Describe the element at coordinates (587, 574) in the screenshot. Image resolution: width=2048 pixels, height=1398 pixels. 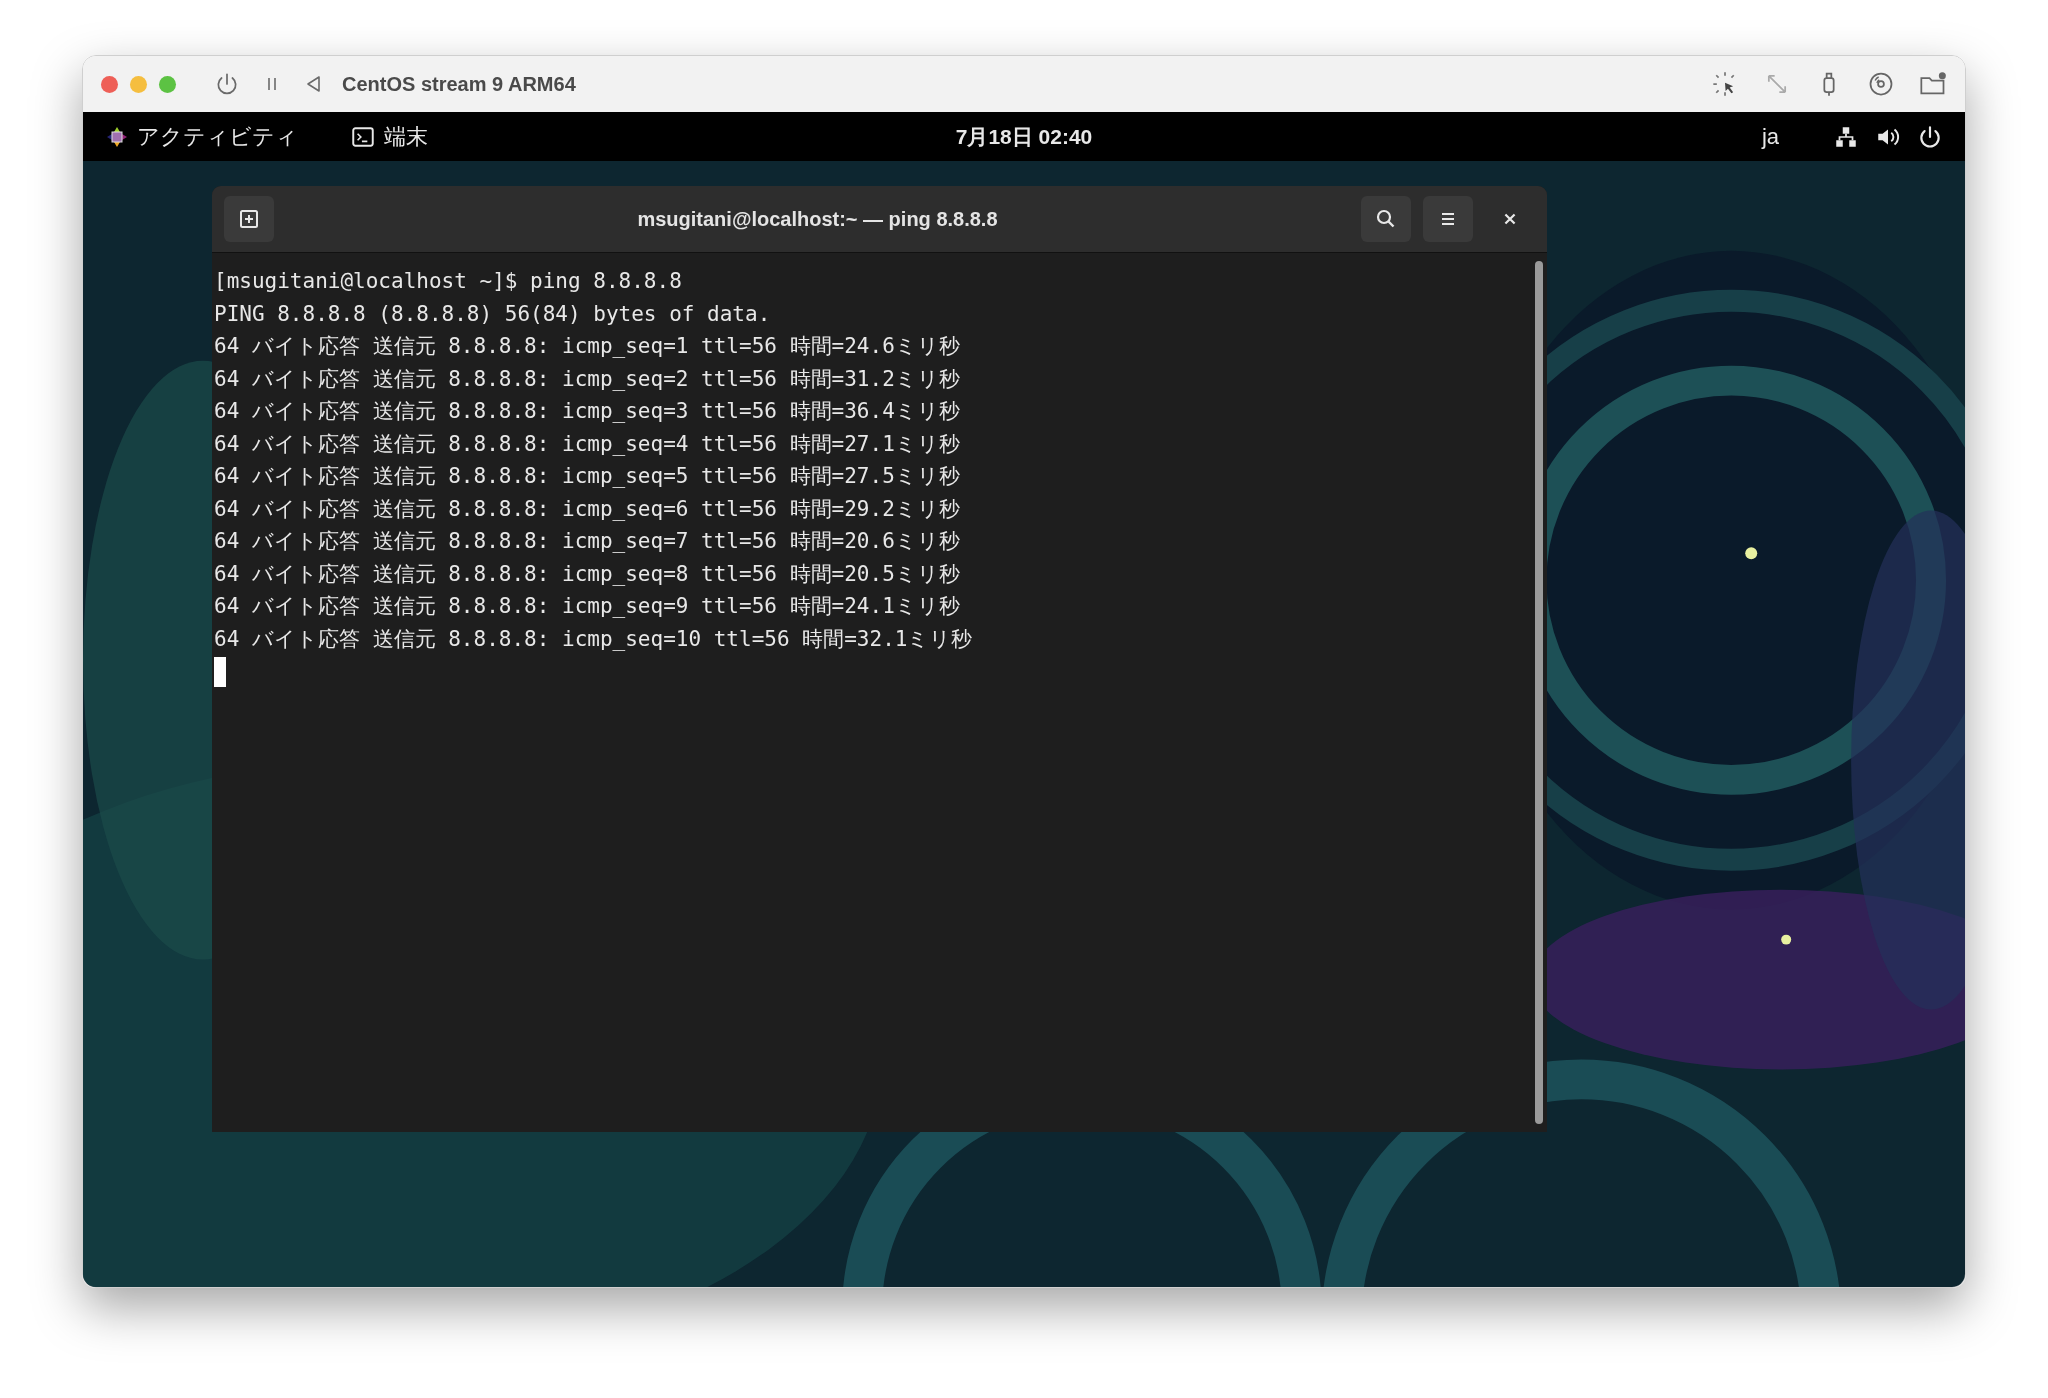
I see `terminal-line: 64 バイト応答 送信元 8.8.8.8: icmp_seq=8 ttl=56 時間=20.5ミリ秒` at that location.